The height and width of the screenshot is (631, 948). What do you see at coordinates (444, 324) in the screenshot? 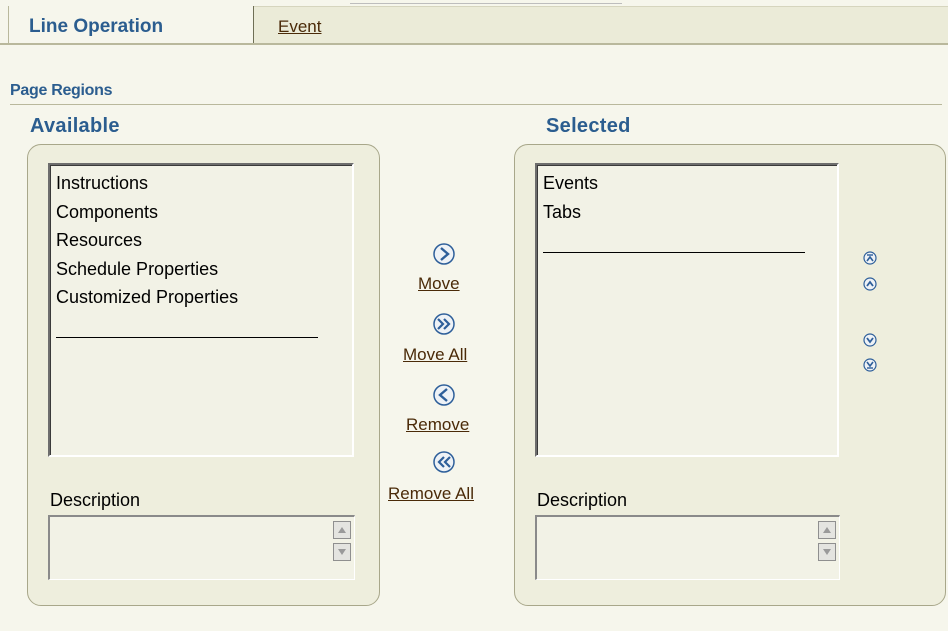
I see `move-all-icon` at bounding box center [444, 324].